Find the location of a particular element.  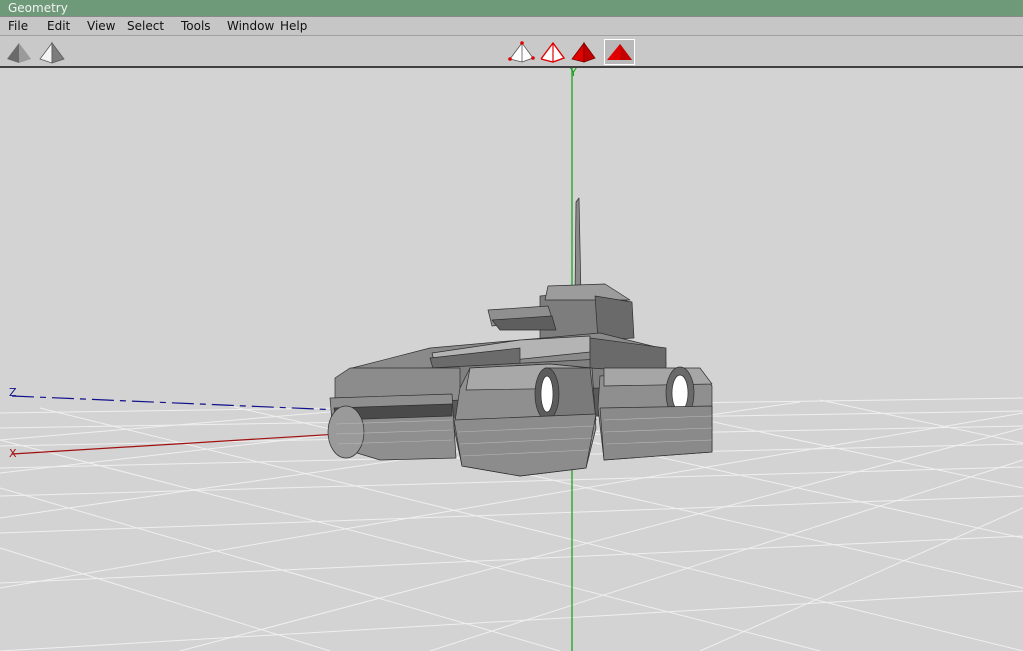

shaded-pyramid-icon is located at coordinates (19, 52).